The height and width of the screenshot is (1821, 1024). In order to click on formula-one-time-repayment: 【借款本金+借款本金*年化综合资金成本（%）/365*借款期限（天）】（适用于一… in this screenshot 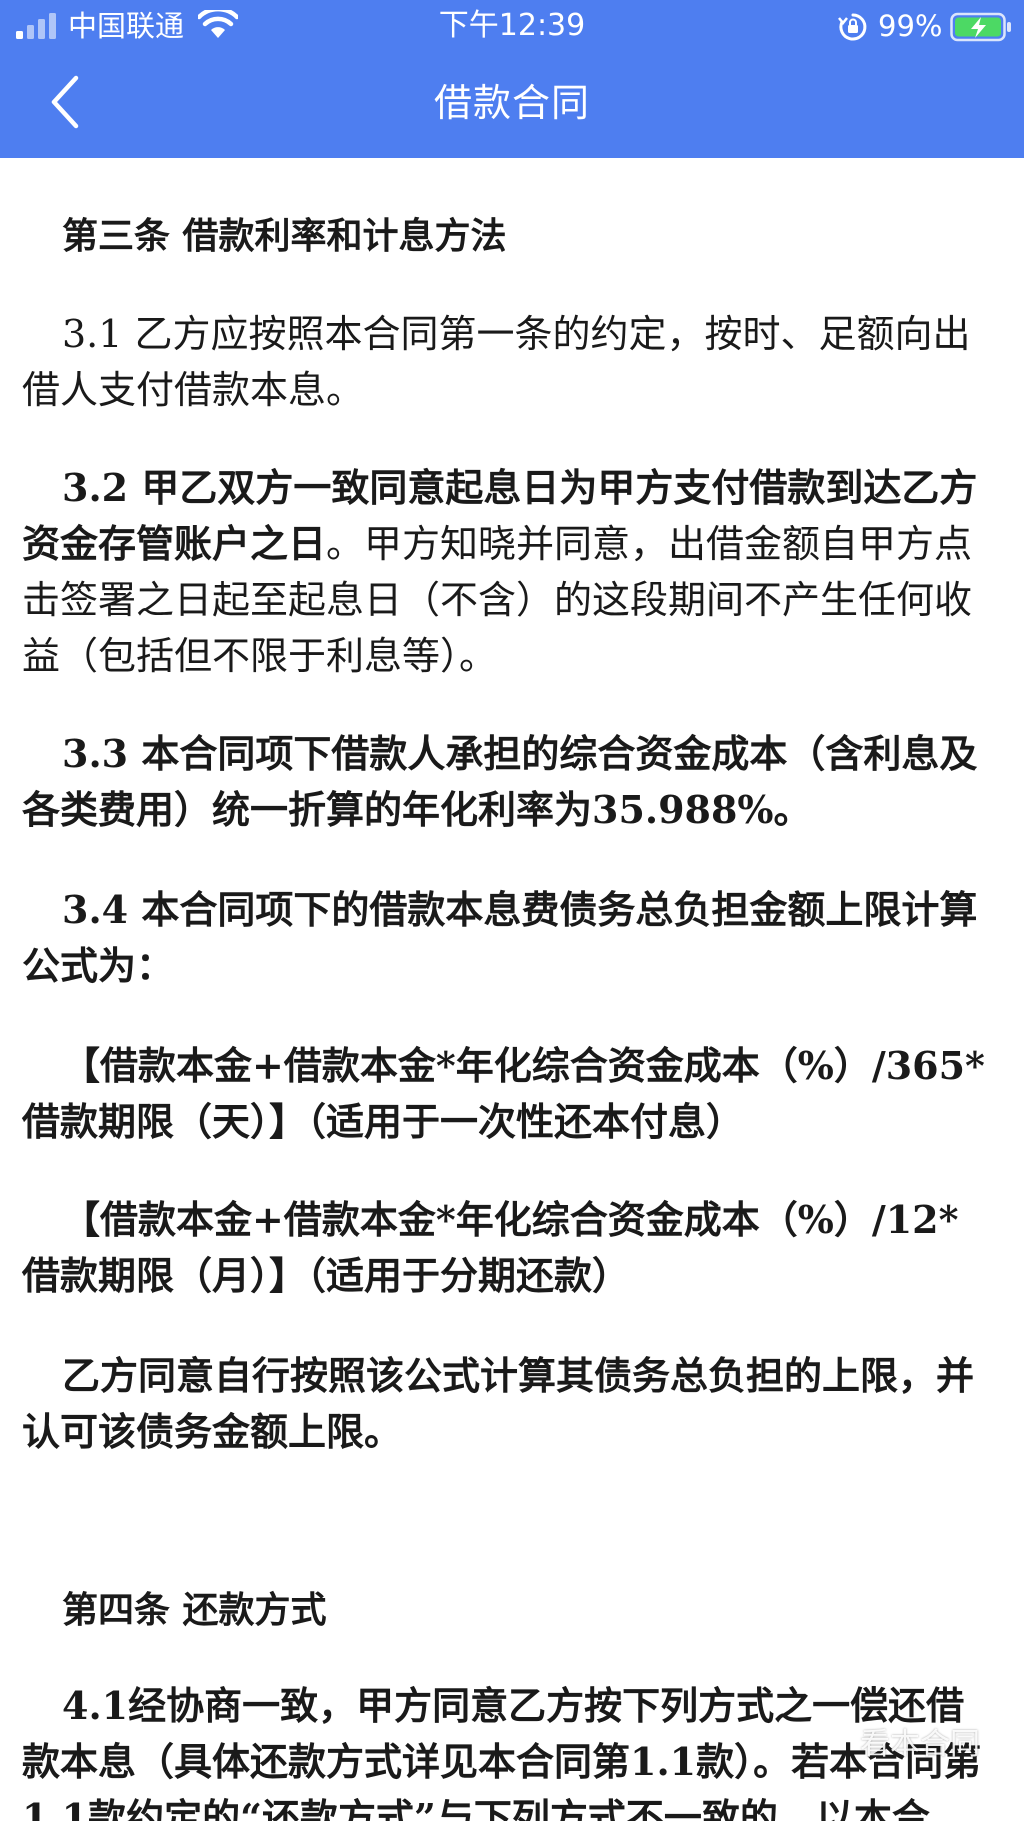, I will do `click(503, 1093)`.